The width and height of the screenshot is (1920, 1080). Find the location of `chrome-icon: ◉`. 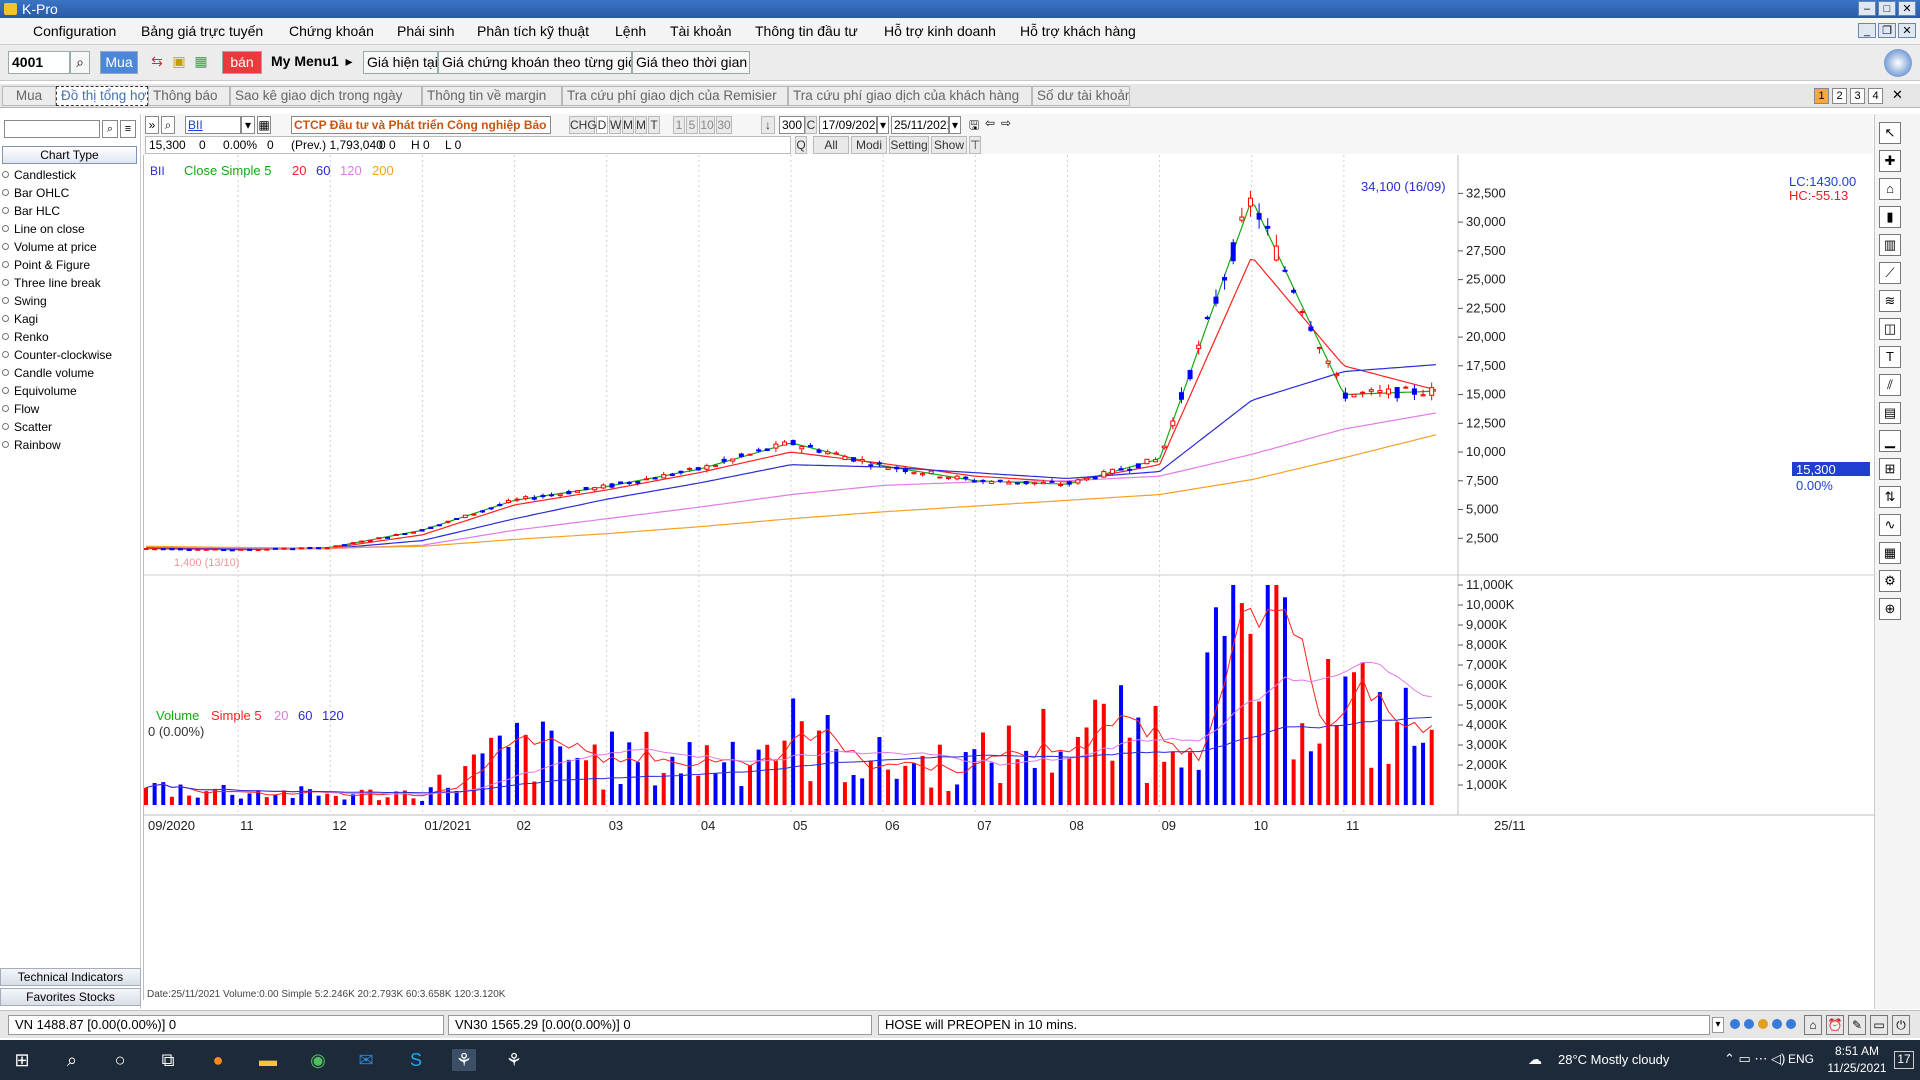

chrome-icon: ◉ is located at coordinates (318, 1060).